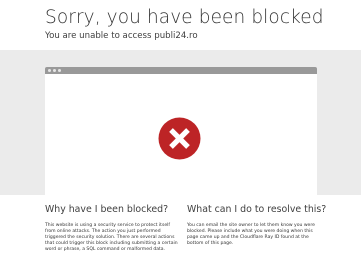  What do you see at coordinates (257, 209) in the screenshot?
I see `resolve-heading: What can I do to resolve this?` at bounding box center [257, 209].